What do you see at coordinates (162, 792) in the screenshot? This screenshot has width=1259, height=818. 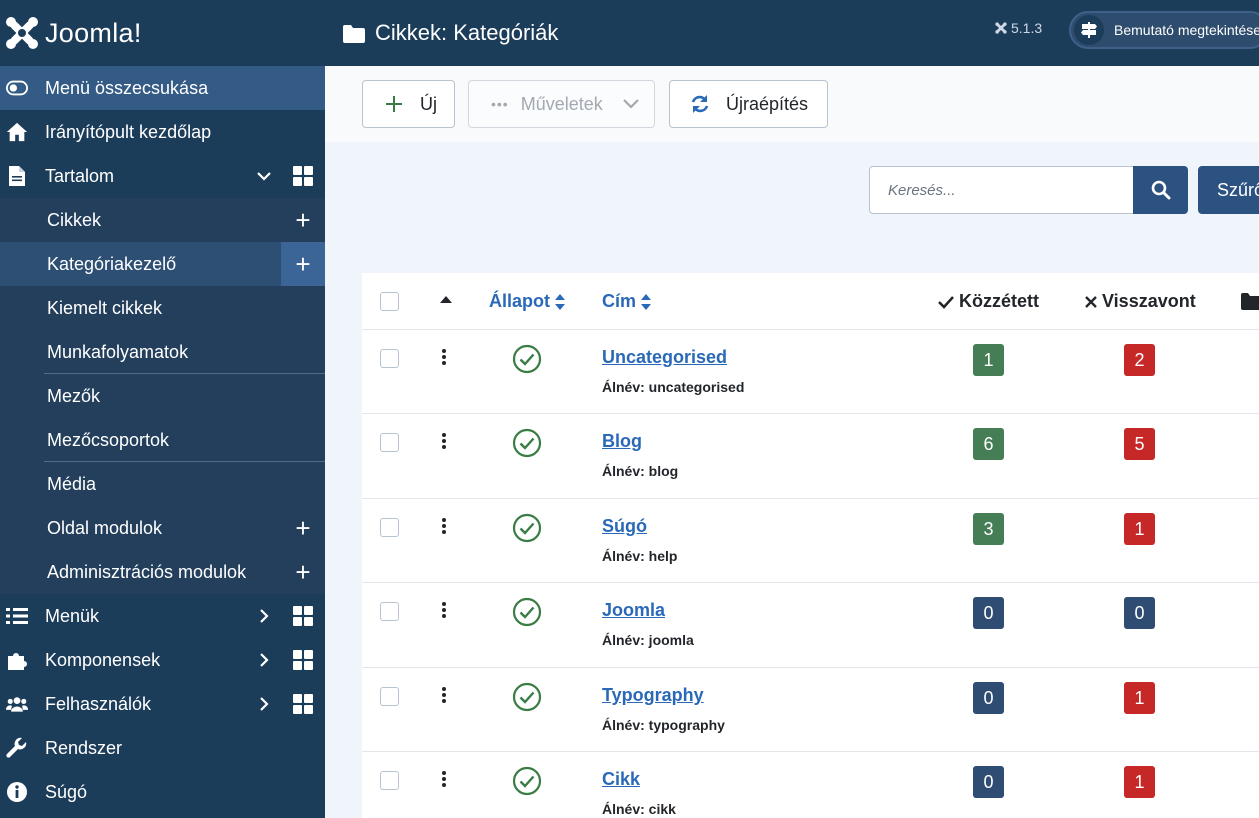 I see `sidebar-item-help: Súgó` at bounding box center [162, 792].